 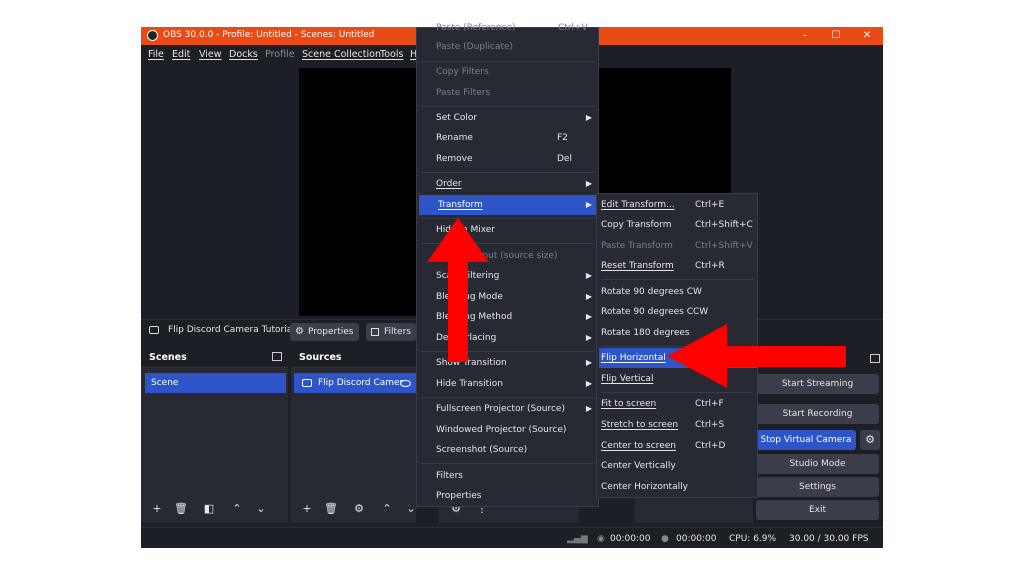 I want to click on arrow-up-to-transform, so click(x=458, y=290).